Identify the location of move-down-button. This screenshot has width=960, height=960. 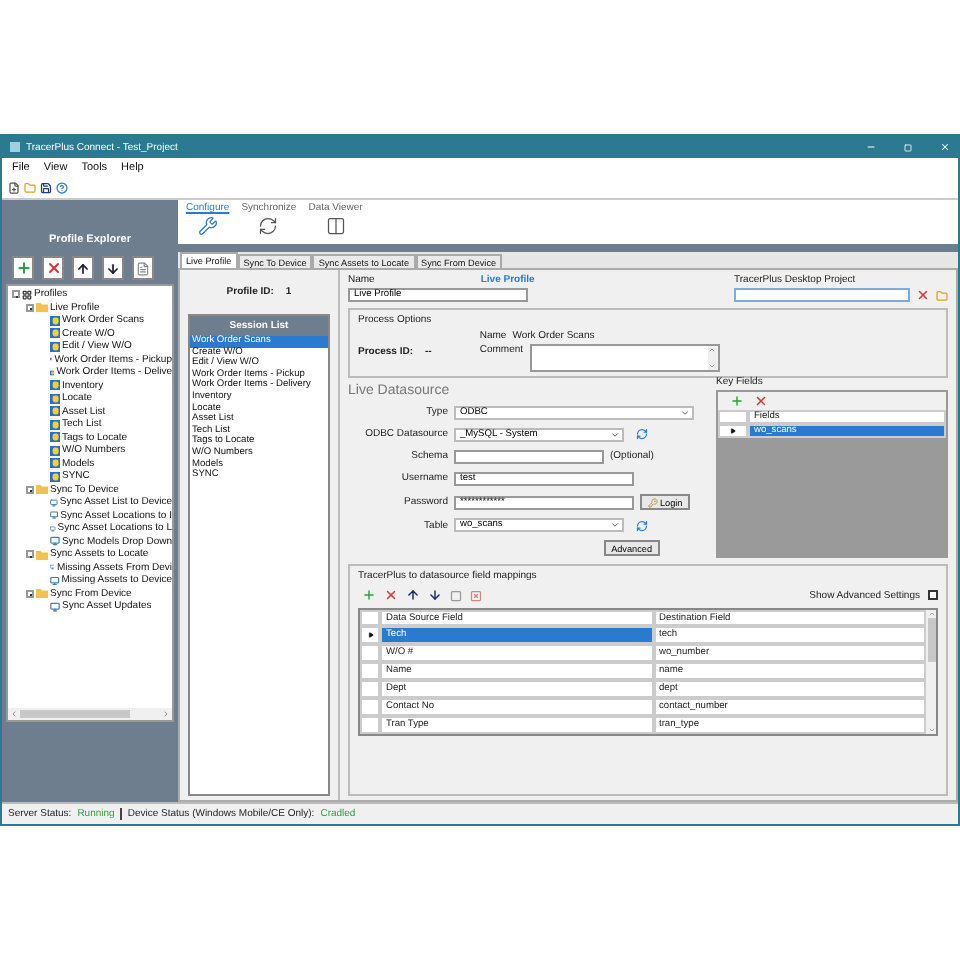
(113, 268).